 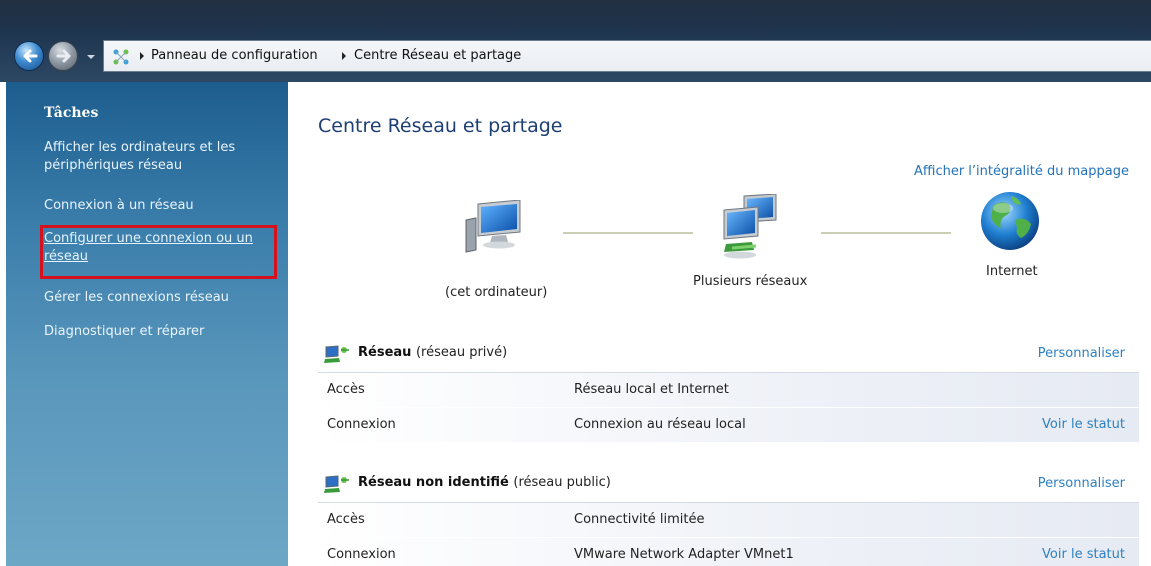 I want to click on network-name-text: Réseau non identifié, so click(x=433, y=482).